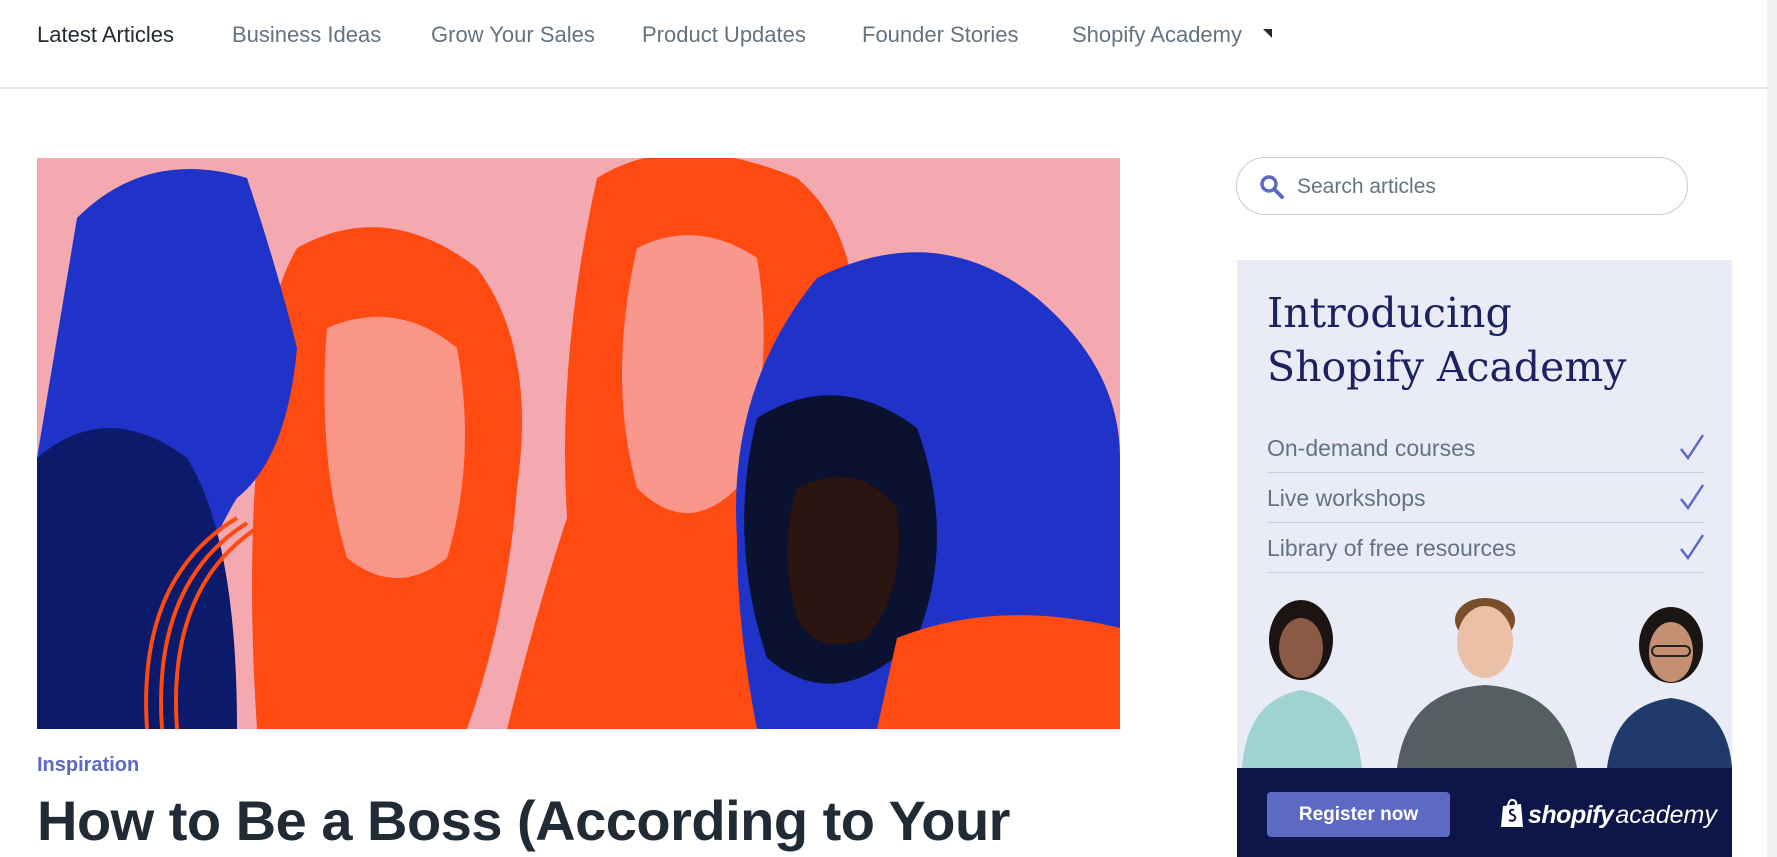  What do you see at coordinates (105, 35) in the screenshot?
I see `nav-latest-articles: Latest Articles` at bounding box center [105, 35].